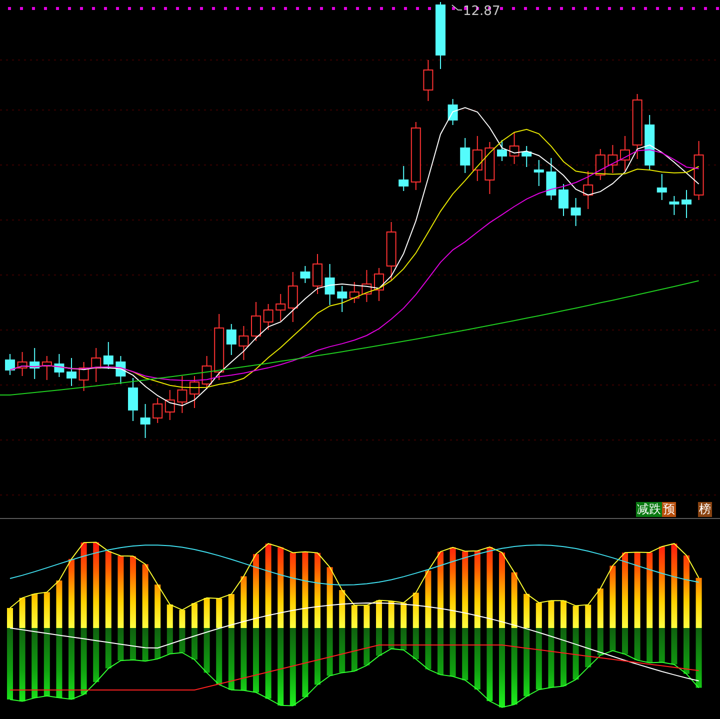  I want to click on signal-tag: 预, so click(669, 509).